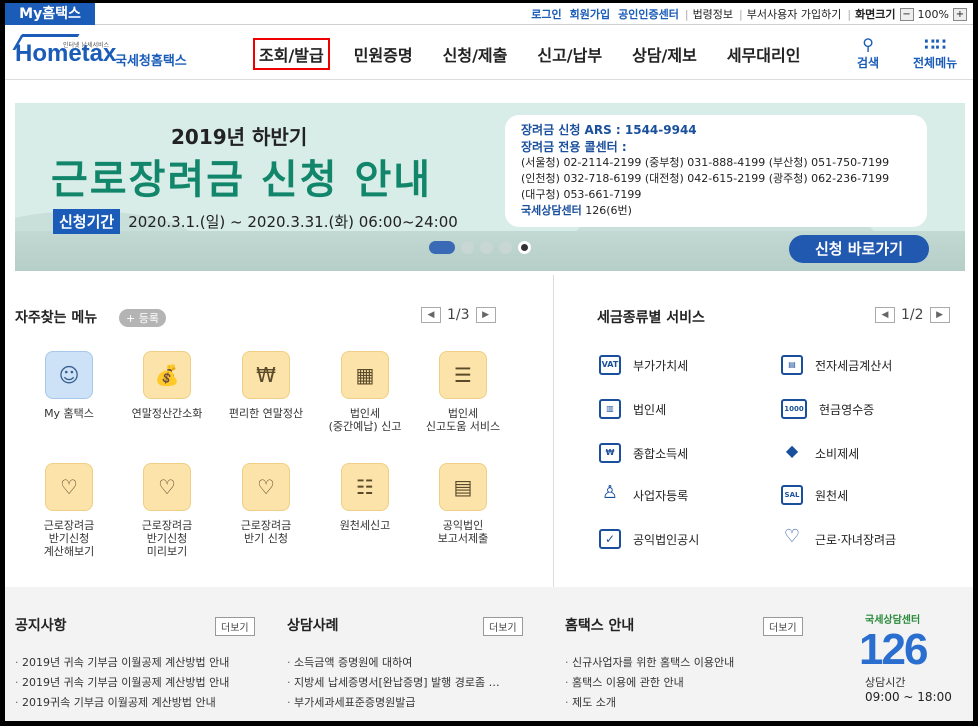 This screenshot has width=978, height=726. Describe the element at coordinates (291, 54) in the screenshot. I see `nav-item-lookup-issue: 조회/발급` at that location.